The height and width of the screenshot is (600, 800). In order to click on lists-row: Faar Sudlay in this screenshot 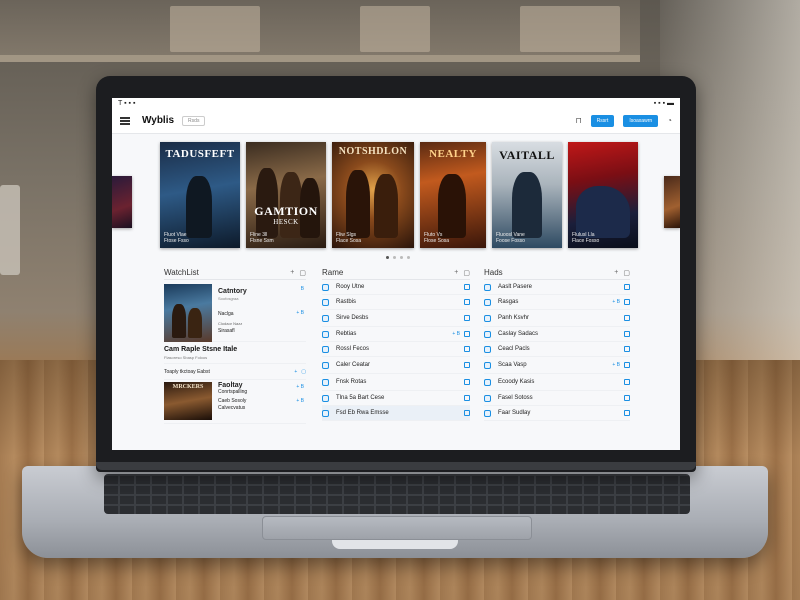, I will do `click(557, 413)`.